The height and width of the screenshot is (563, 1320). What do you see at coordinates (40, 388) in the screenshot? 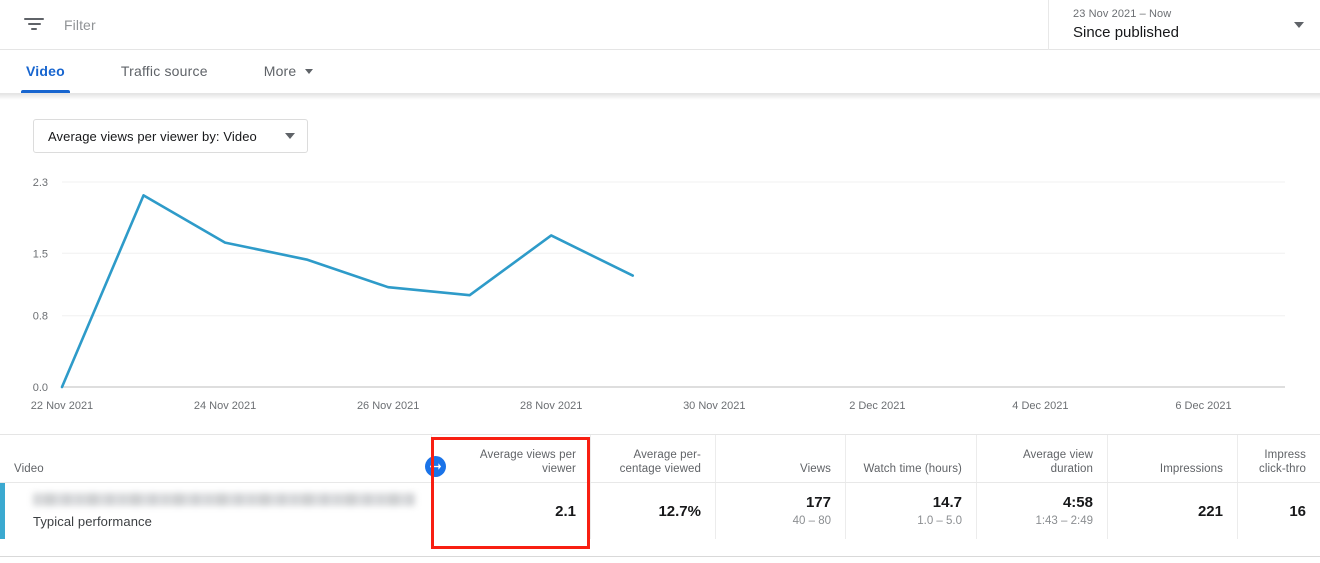
I see `y-axis-tick-label: 0.0` at bounding box center [40, 388].